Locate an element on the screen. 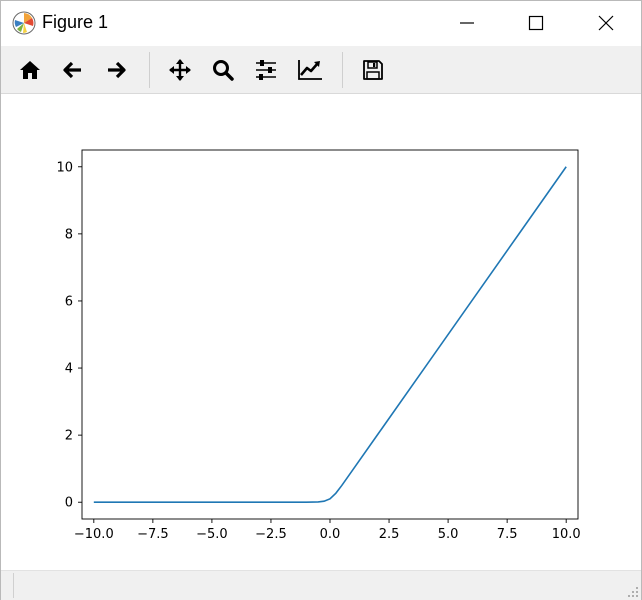 This screenshot has width=642, height=600. home-icon is located at coordinates (30, 70).